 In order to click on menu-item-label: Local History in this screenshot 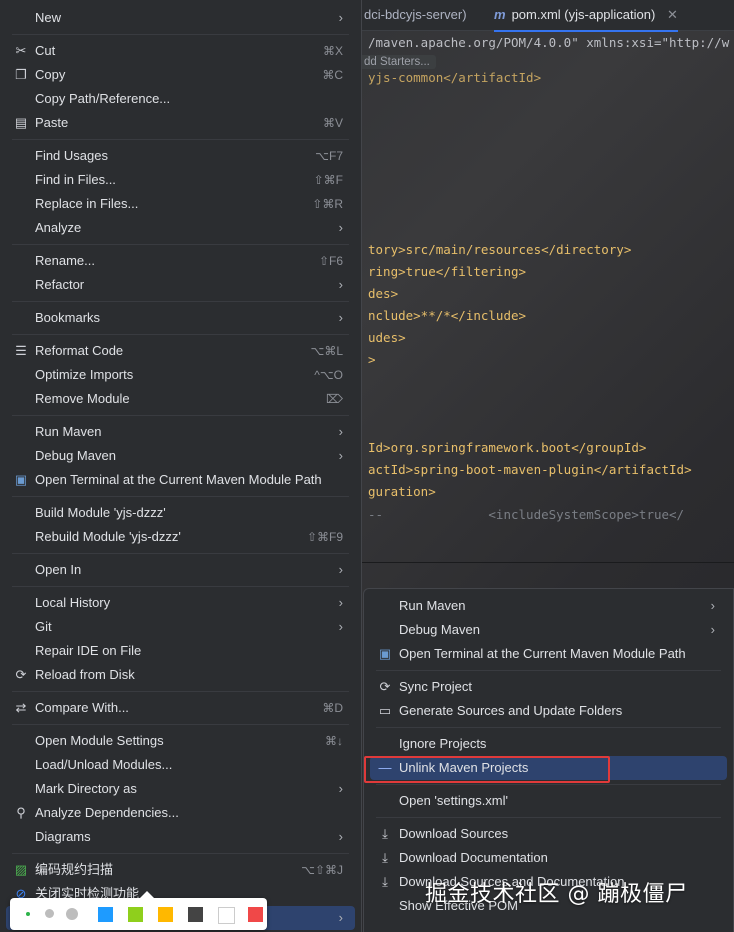, I will do `click(73, 602)`.